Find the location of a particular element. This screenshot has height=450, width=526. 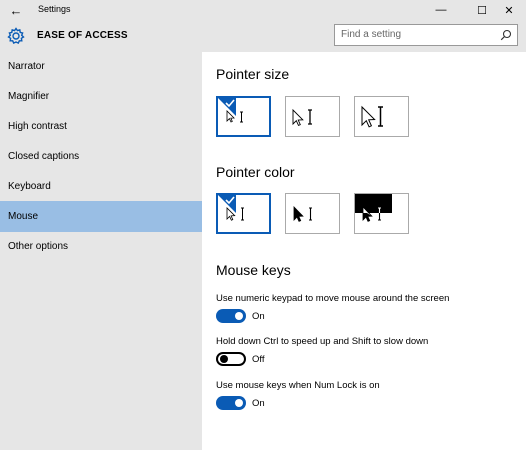

minimize-button: — is located at coordinates (441, 10).